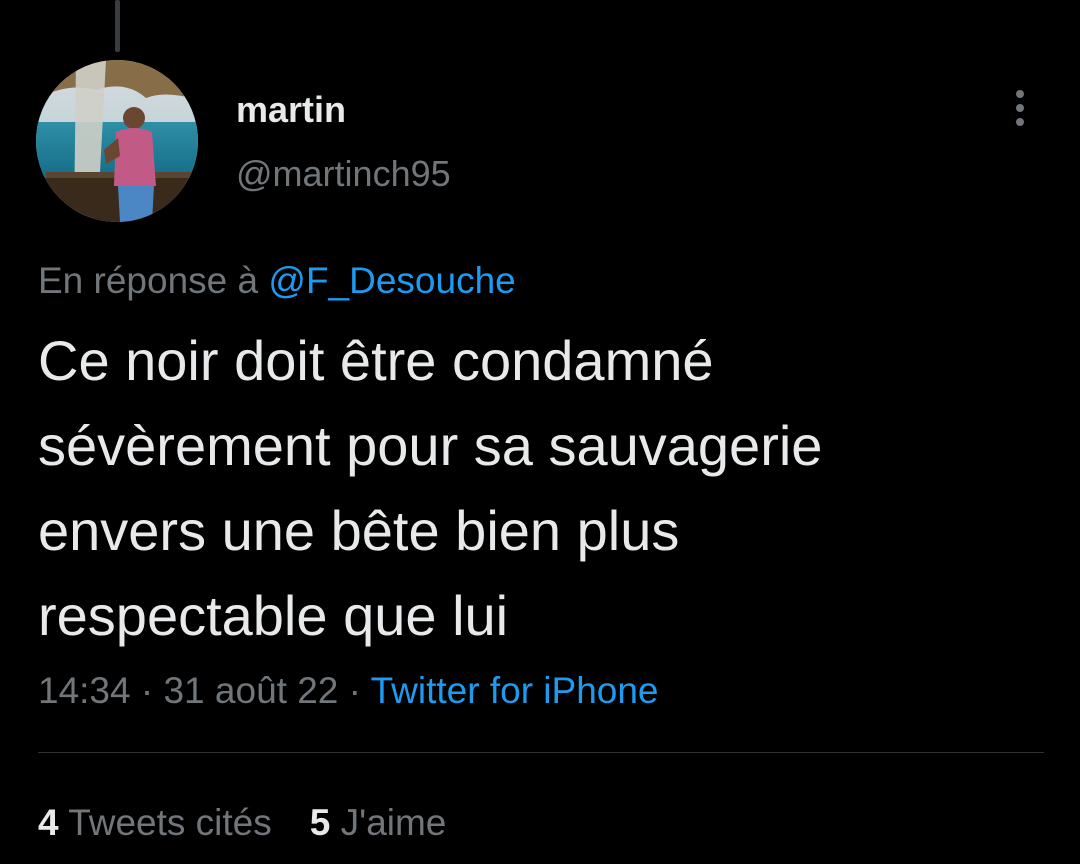 The image size is (1080, 864). Describe the element at coordinates (250, 690) in the screenshot. I see `tweet-date: 31 août 22` at that location.